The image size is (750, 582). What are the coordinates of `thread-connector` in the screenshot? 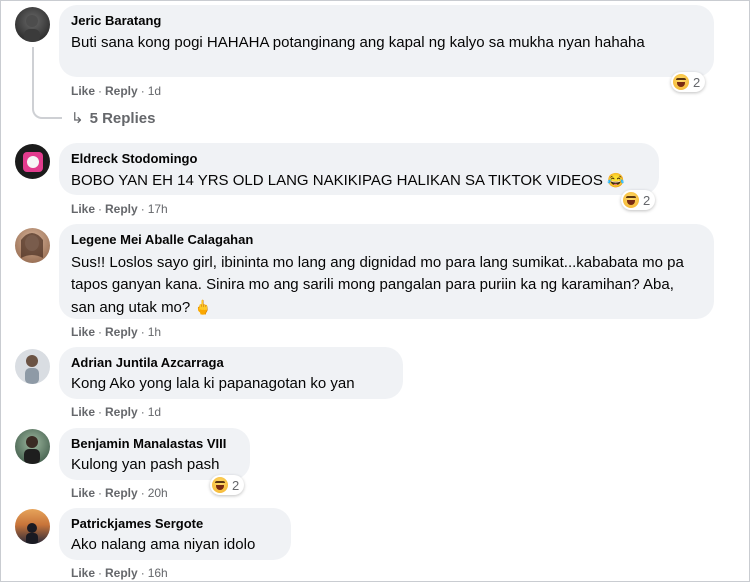 It's located at (47, 83).